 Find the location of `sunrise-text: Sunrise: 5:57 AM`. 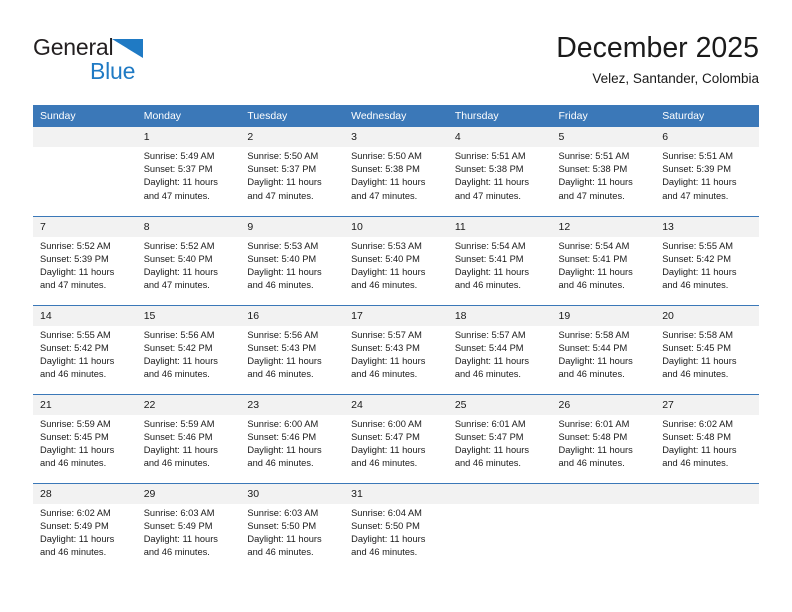

sunrise-text: Sunrise: 5:57 AM is located at coordinates (490, 334).